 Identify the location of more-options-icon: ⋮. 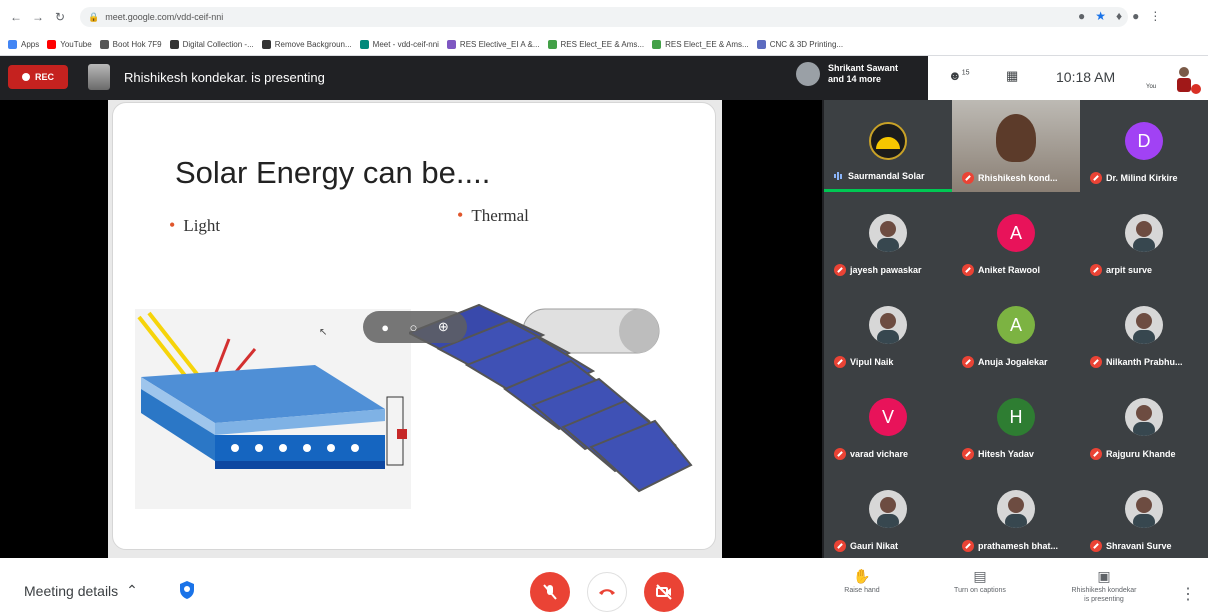
(1188, 594).